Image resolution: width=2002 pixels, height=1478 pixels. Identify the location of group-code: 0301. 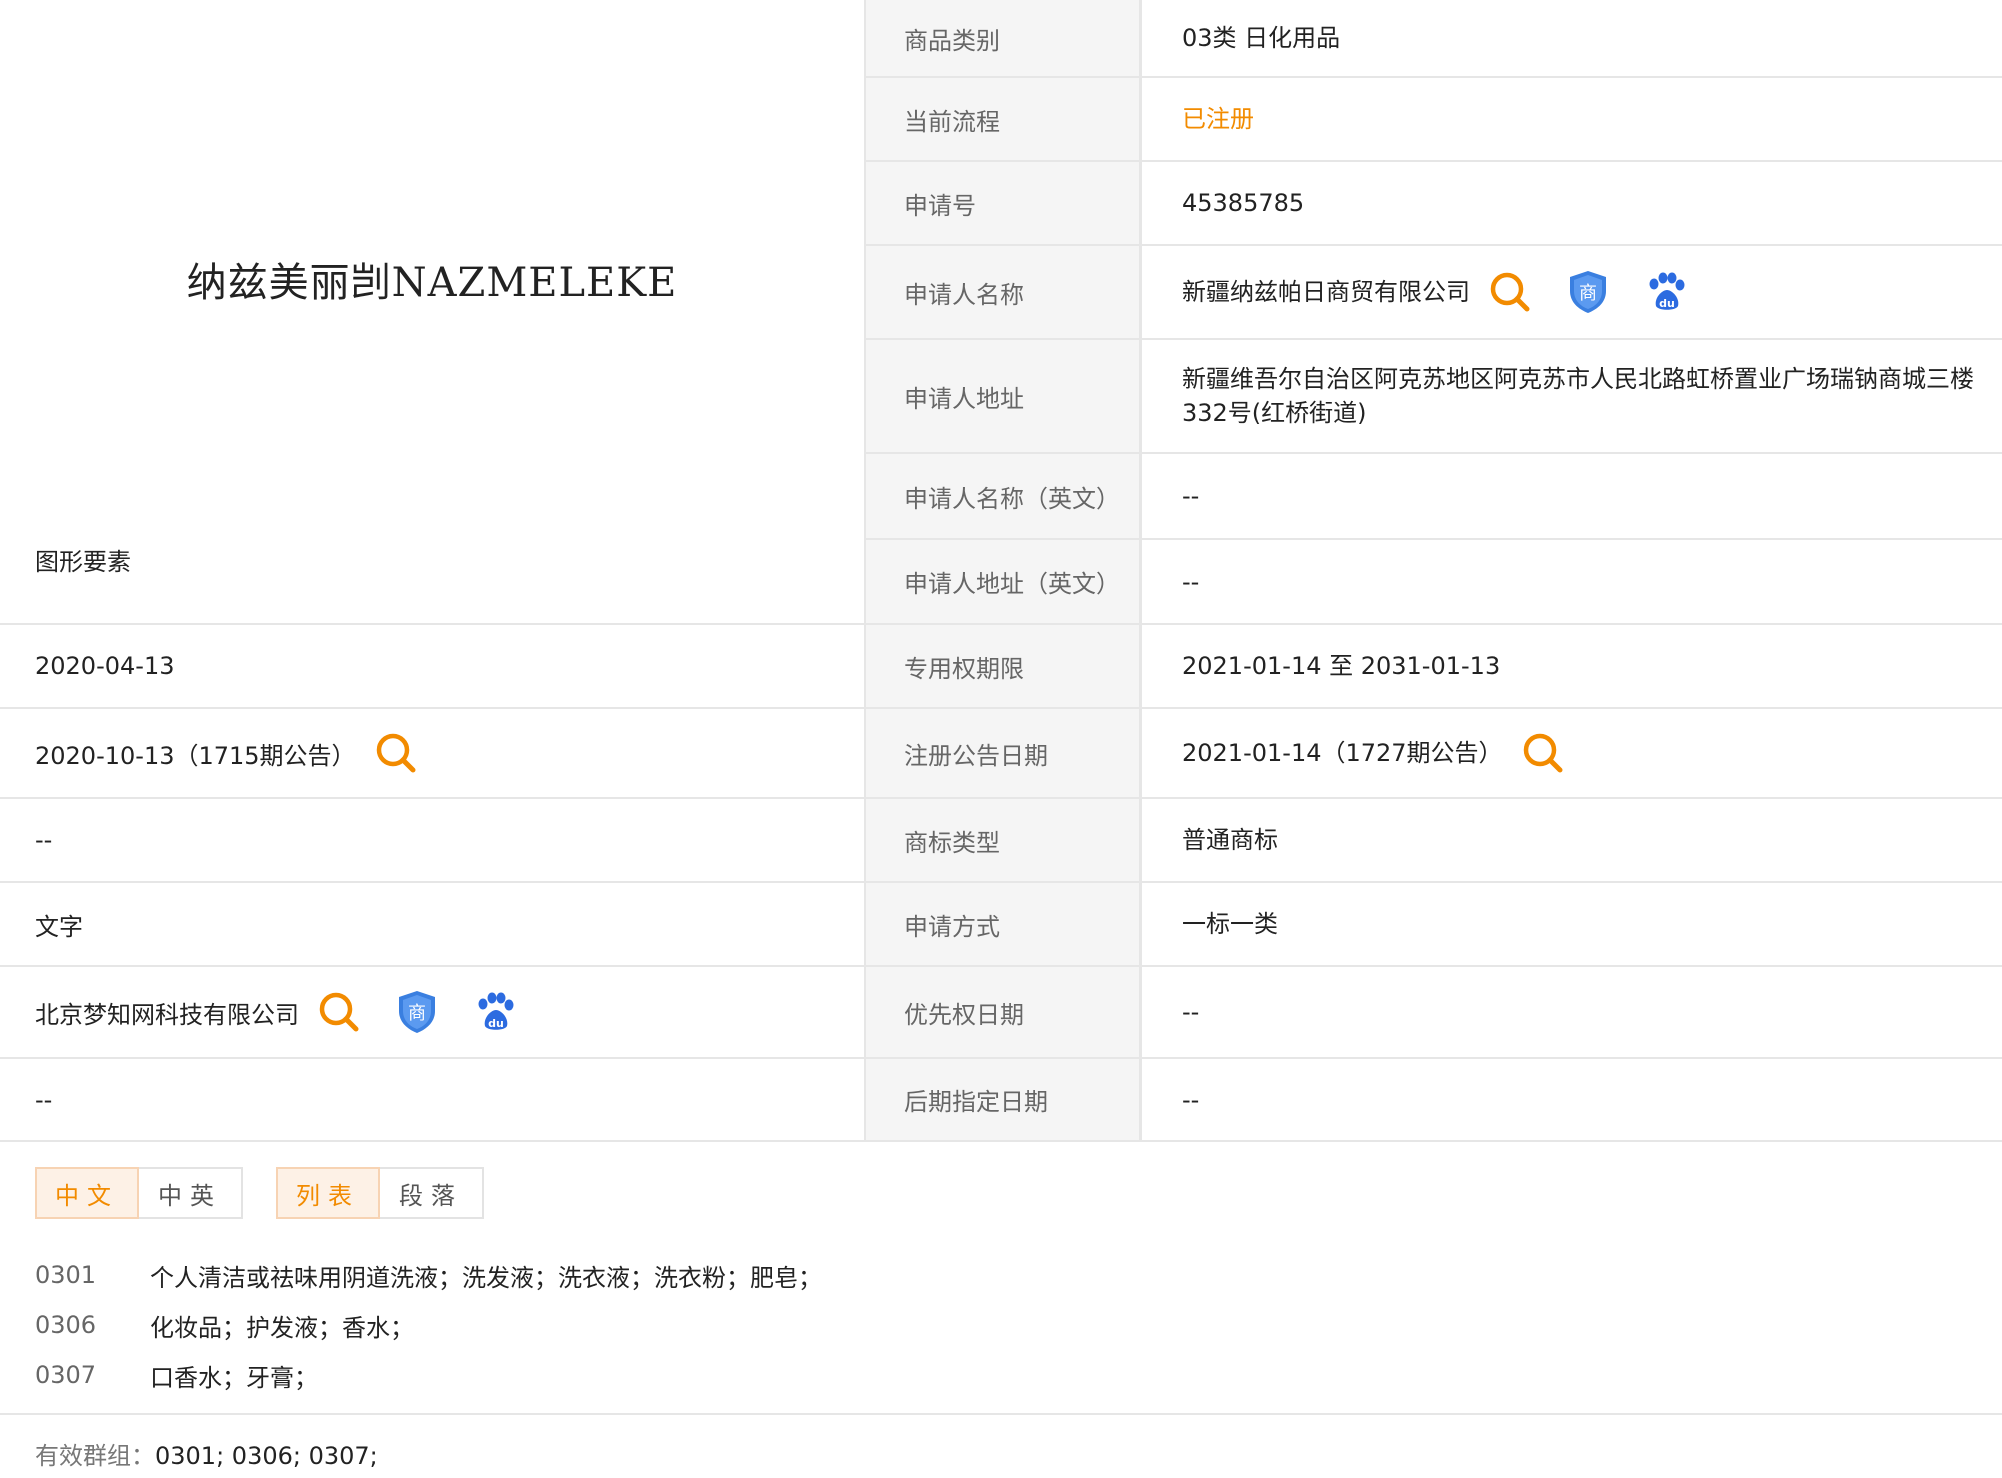
(66, 1275).